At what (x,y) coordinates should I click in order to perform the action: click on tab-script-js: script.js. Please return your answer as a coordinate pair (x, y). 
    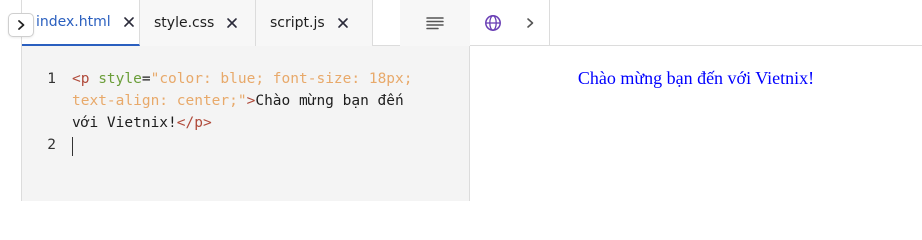
    Looking at the image, I should click on (314, 23).